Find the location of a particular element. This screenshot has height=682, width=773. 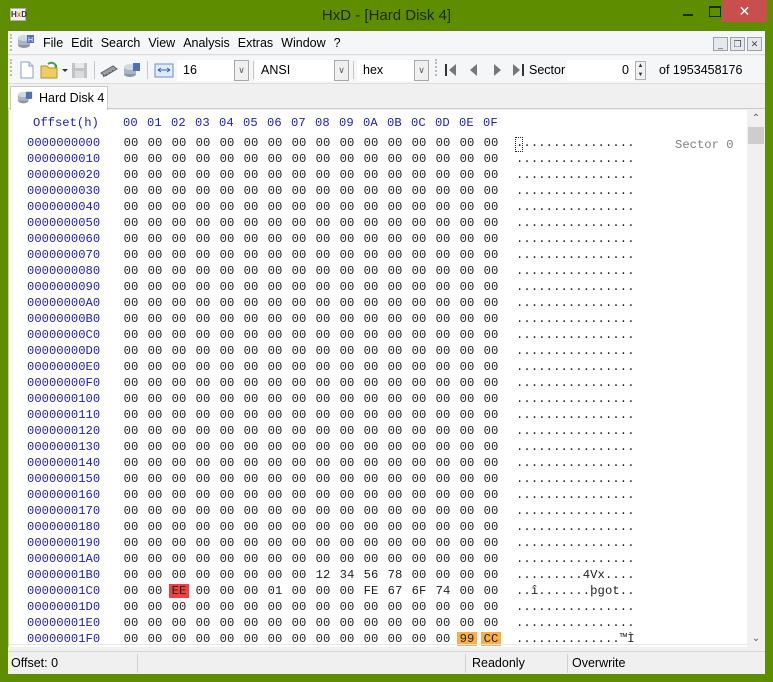

chevron-down-icon: ∨ is located at coordinates (421, 70).